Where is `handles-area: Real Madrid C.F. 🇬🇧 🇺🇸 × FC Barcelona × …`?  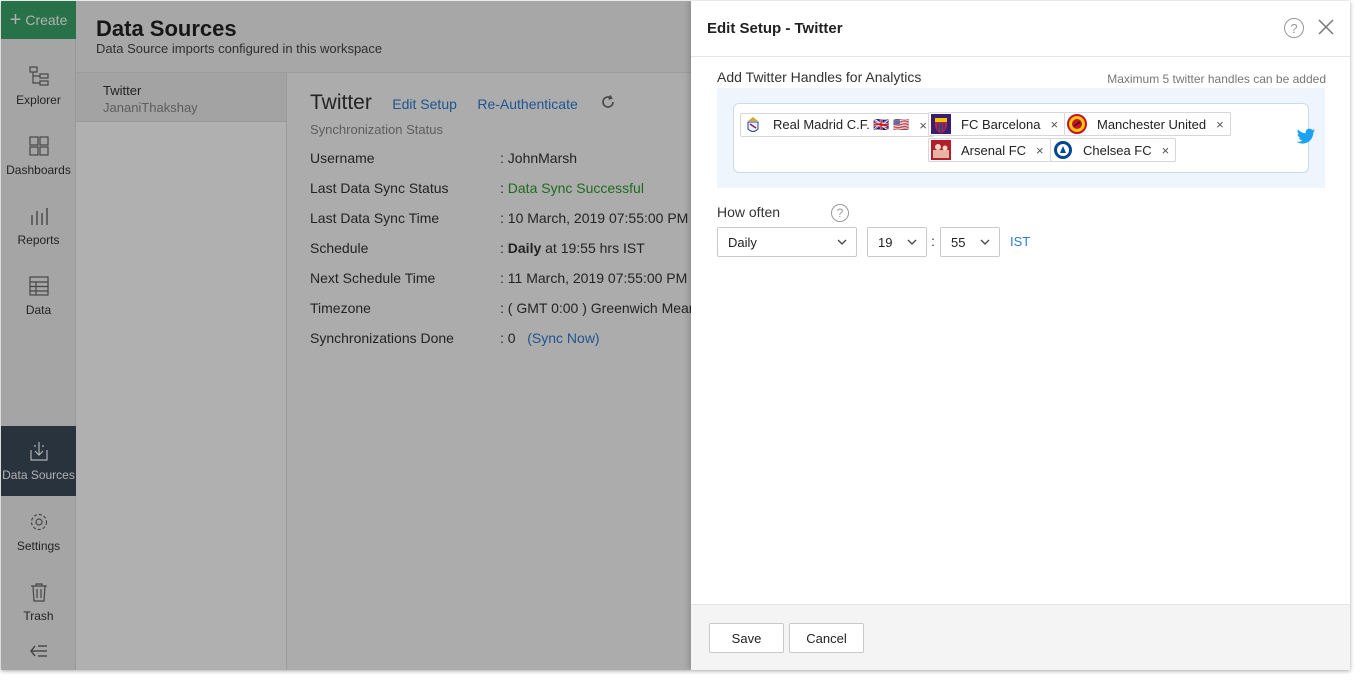 handles-area: Real Madrid C.F. 🇬🇧 🇺🇸 × FC Barcelona × … is located at coordinates (1021, 138).